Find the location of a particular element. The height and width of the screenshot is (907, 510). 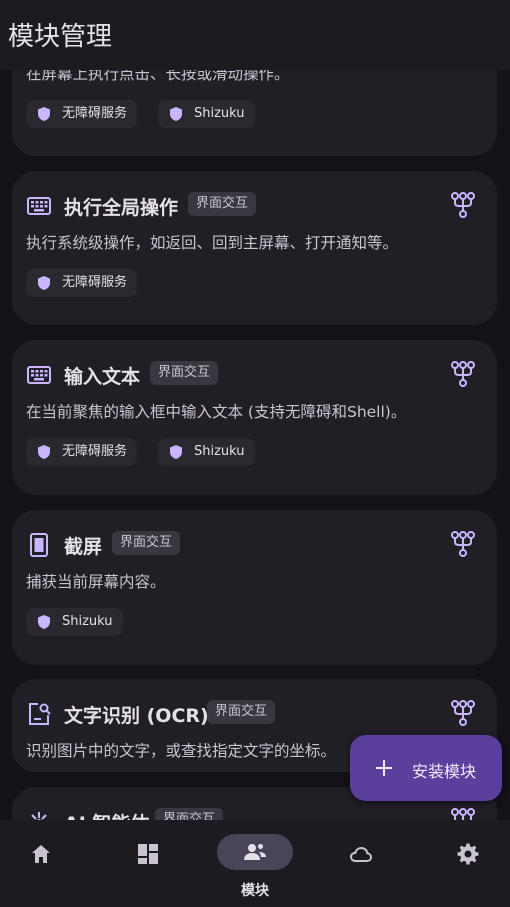

cloud-icon is located at coordinates (361, 854).